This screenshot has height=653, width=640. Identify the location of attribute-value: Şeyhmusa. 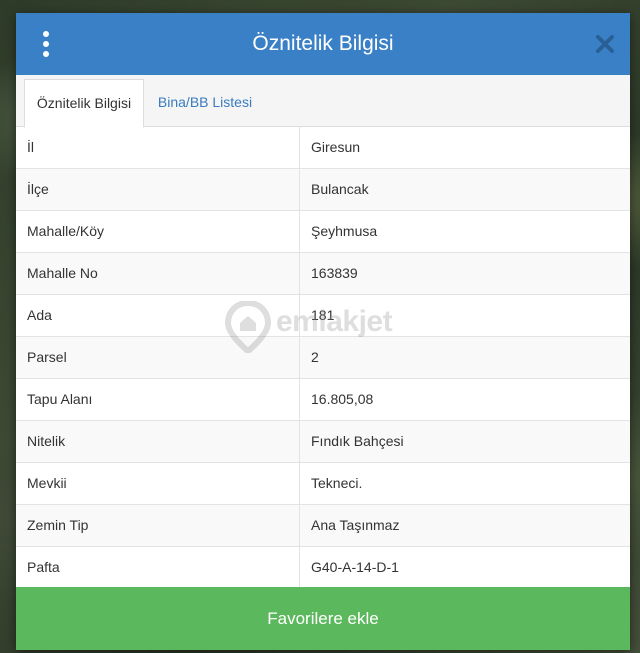
(344, 231).